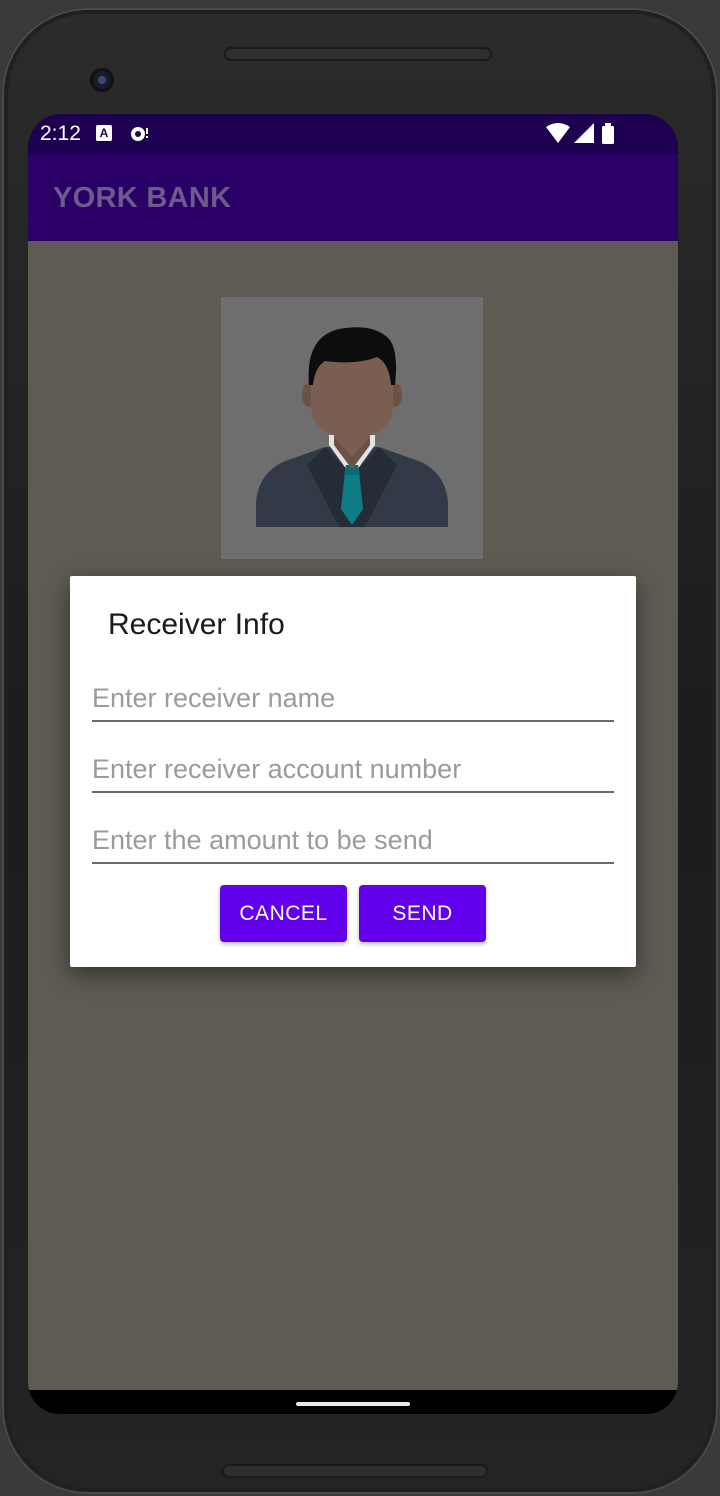  What do you see at coordinates (358, 54) in the screenshot?
I see `top-speaker-grille` at bounding box center [358, 54].